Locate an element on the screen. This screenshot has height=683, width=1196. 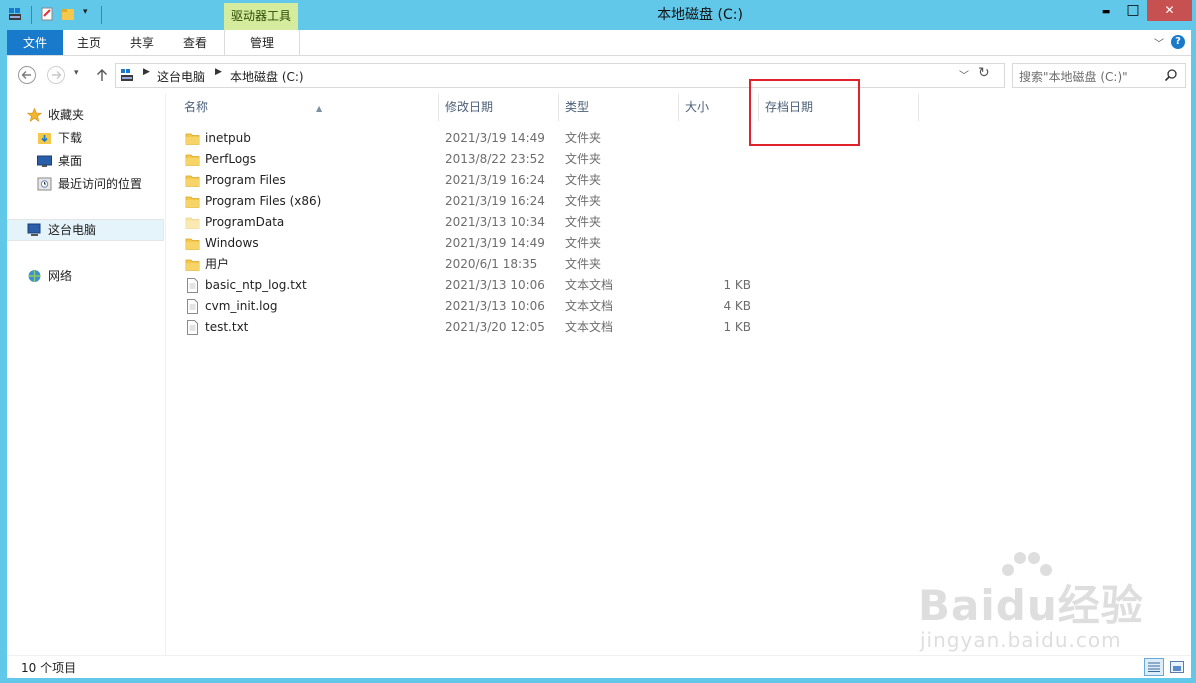
tab-file: 文件 is located at coordinates (35, 42).